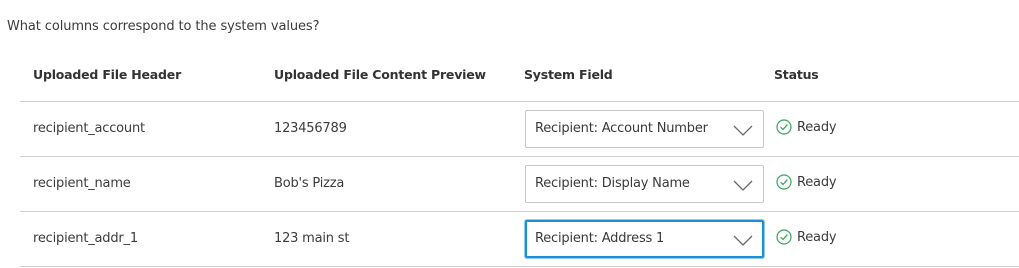  What do you see at coordinates (82, 183) in the screenshot?
I see `file-header-cell: recipient_name` at bounding box center [82, 183].